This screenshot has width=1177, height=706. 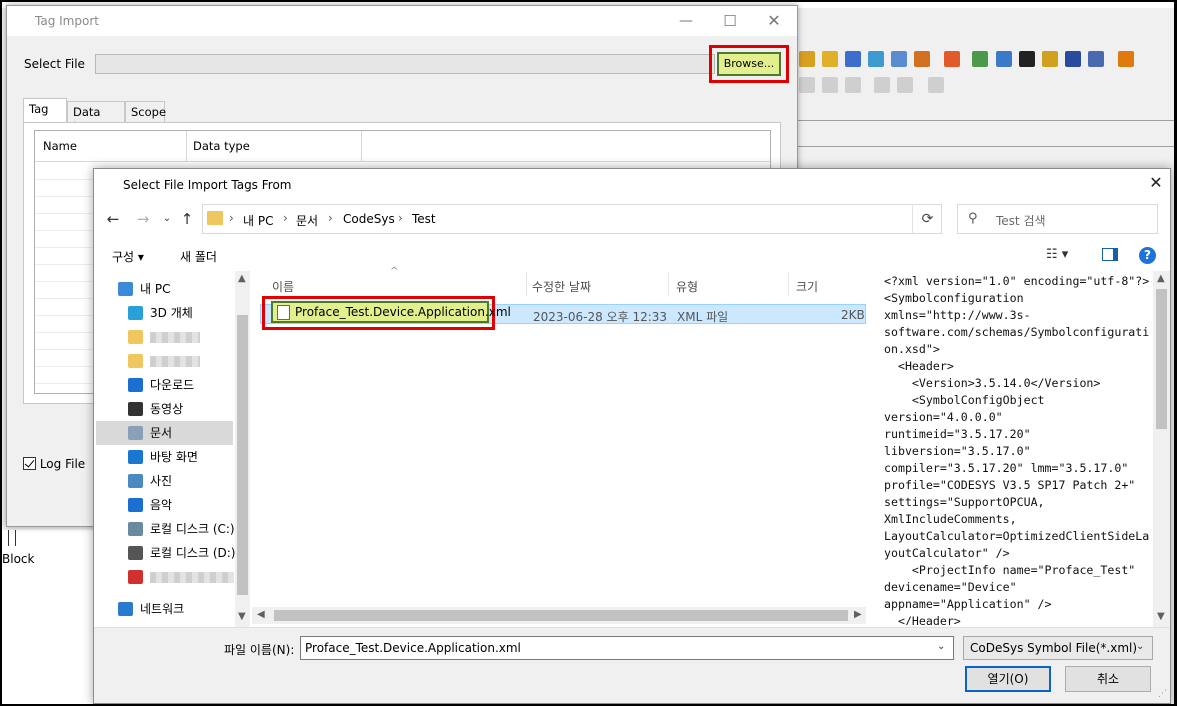 What do you see at coordinates (1058, 648) in the screenshot?
I see `file-type-select: CoDeSys Symbol File(*.xml)` at bounding box center [1058, 648].